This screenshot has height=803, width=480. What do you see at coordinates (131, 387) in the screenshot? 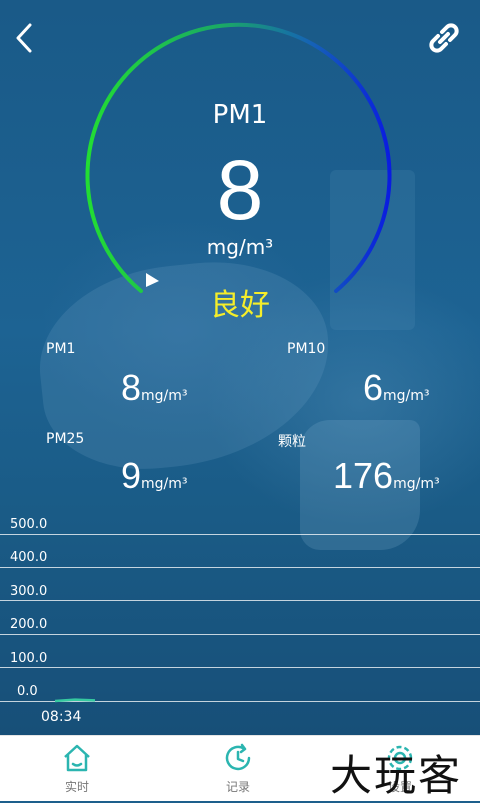
I see `reading-value-pm1: 8` at bounding box center [131, 387].